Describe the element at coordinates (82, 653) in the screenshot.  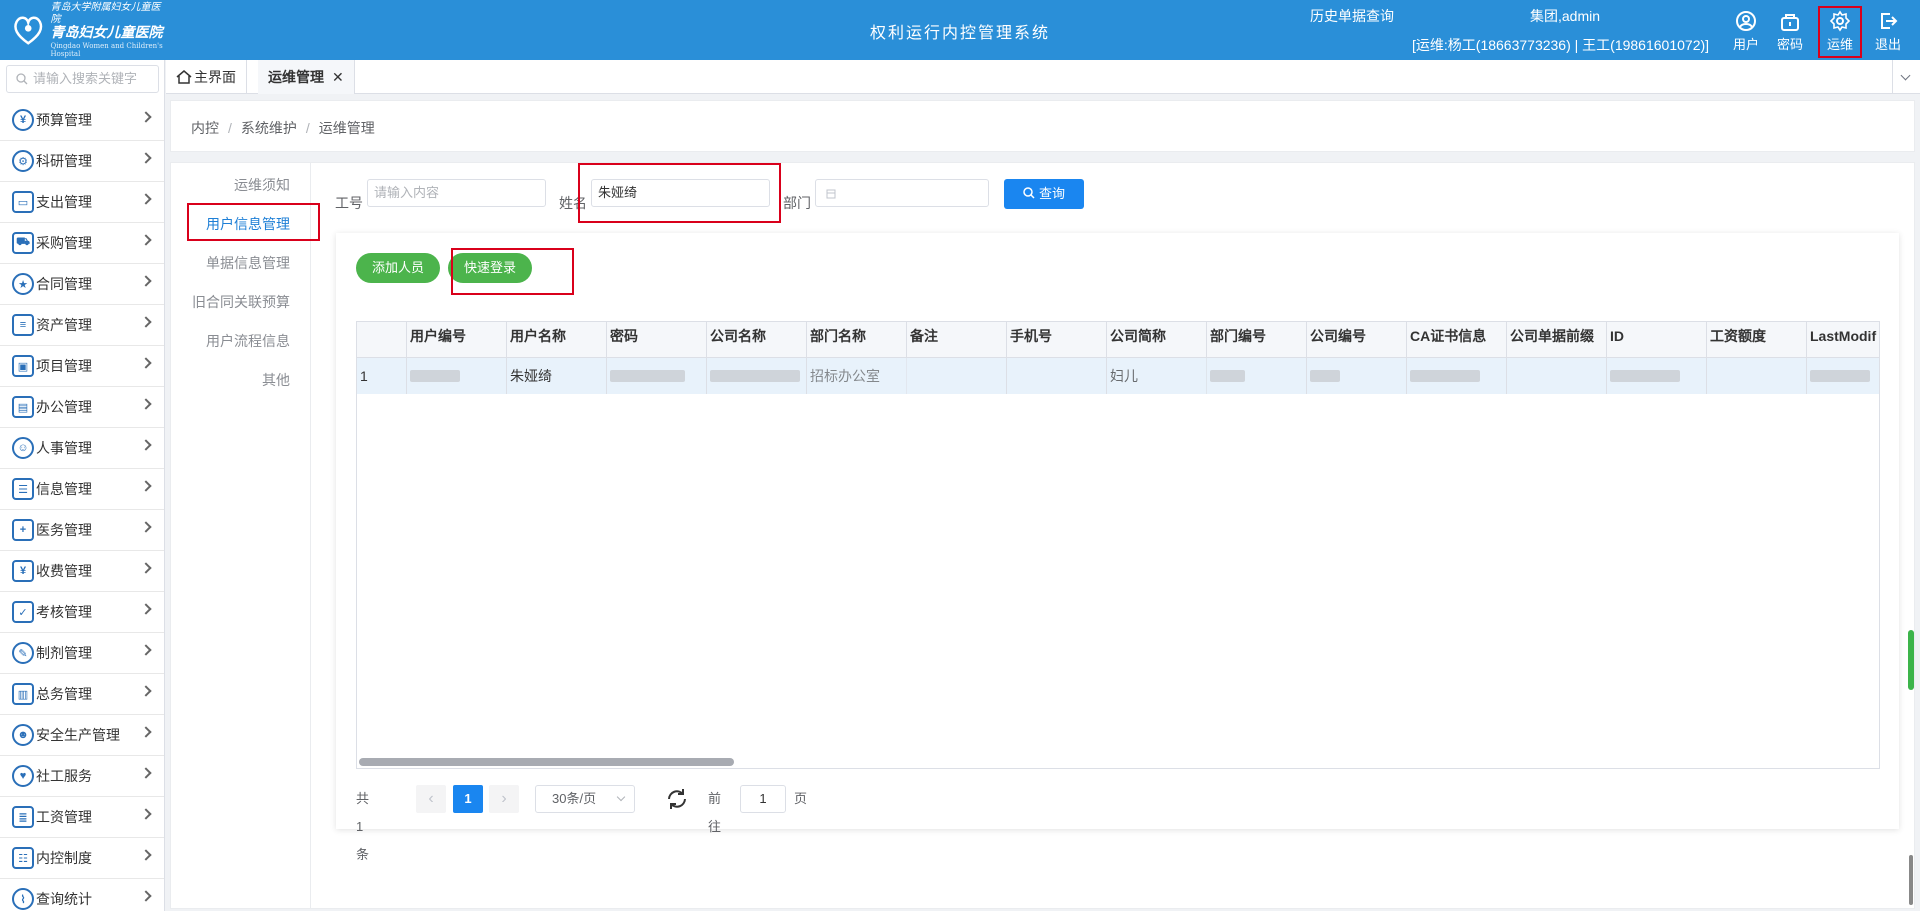
I see `sidebar-item-preparation: ✎ 制剂管理` at that location.